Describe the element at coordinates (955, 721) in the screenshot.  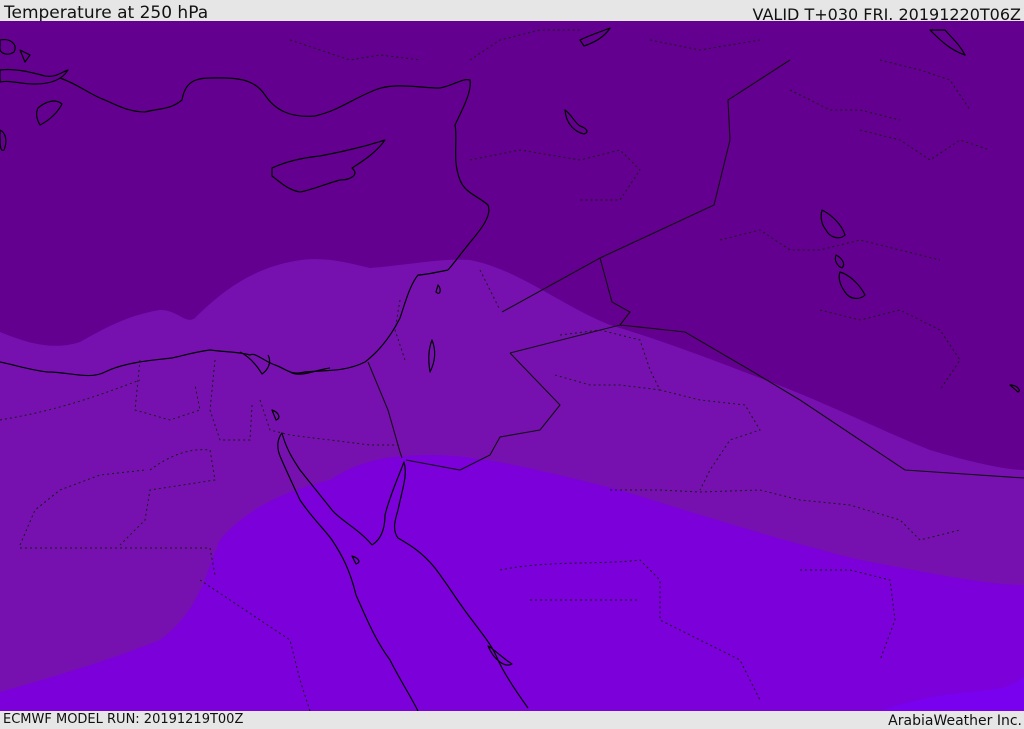
I see `credit-label: ArabiaWeather Inc.` at that location.